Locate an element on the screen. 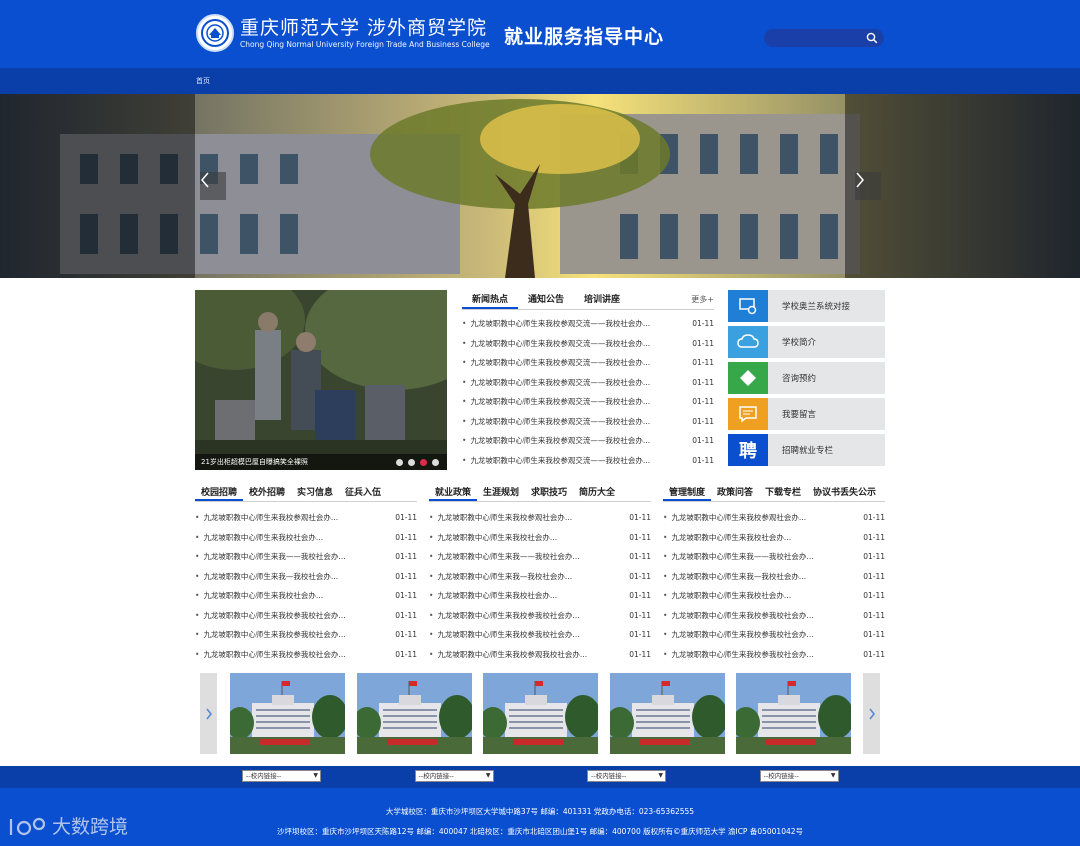 The width and height of the screenshot is (1080, 846). news-tab: 新闻热点 is located at coordinates (490, 299).